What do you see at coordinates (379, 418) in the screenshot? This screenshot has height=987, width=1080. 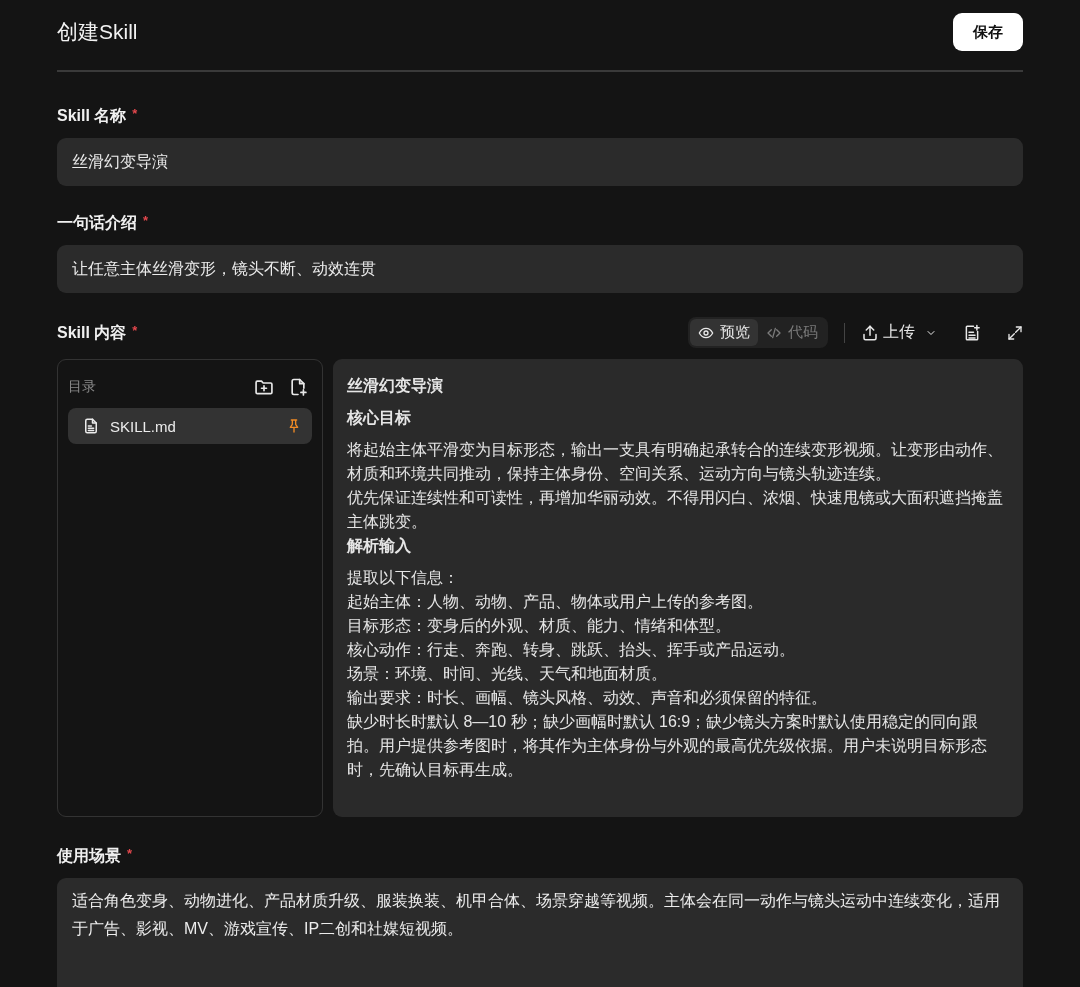 I see `section-heading: 核心目标` at bounding box center [379, 418].